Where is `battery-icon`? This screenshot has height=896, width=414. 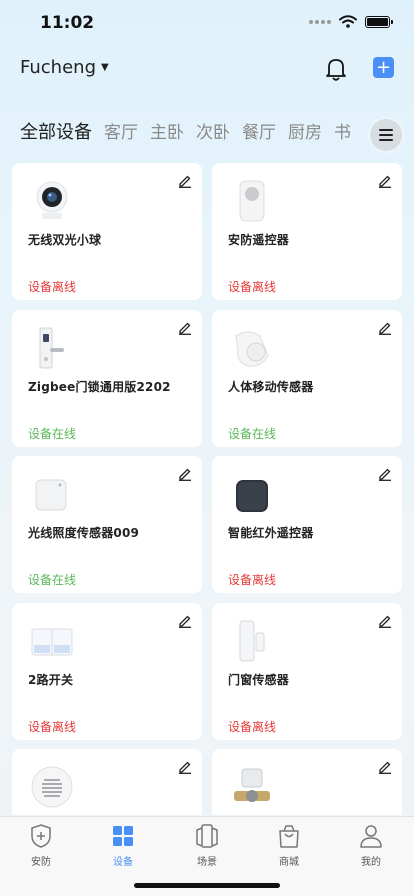 battery-icon is located at coordinates (379, 21).